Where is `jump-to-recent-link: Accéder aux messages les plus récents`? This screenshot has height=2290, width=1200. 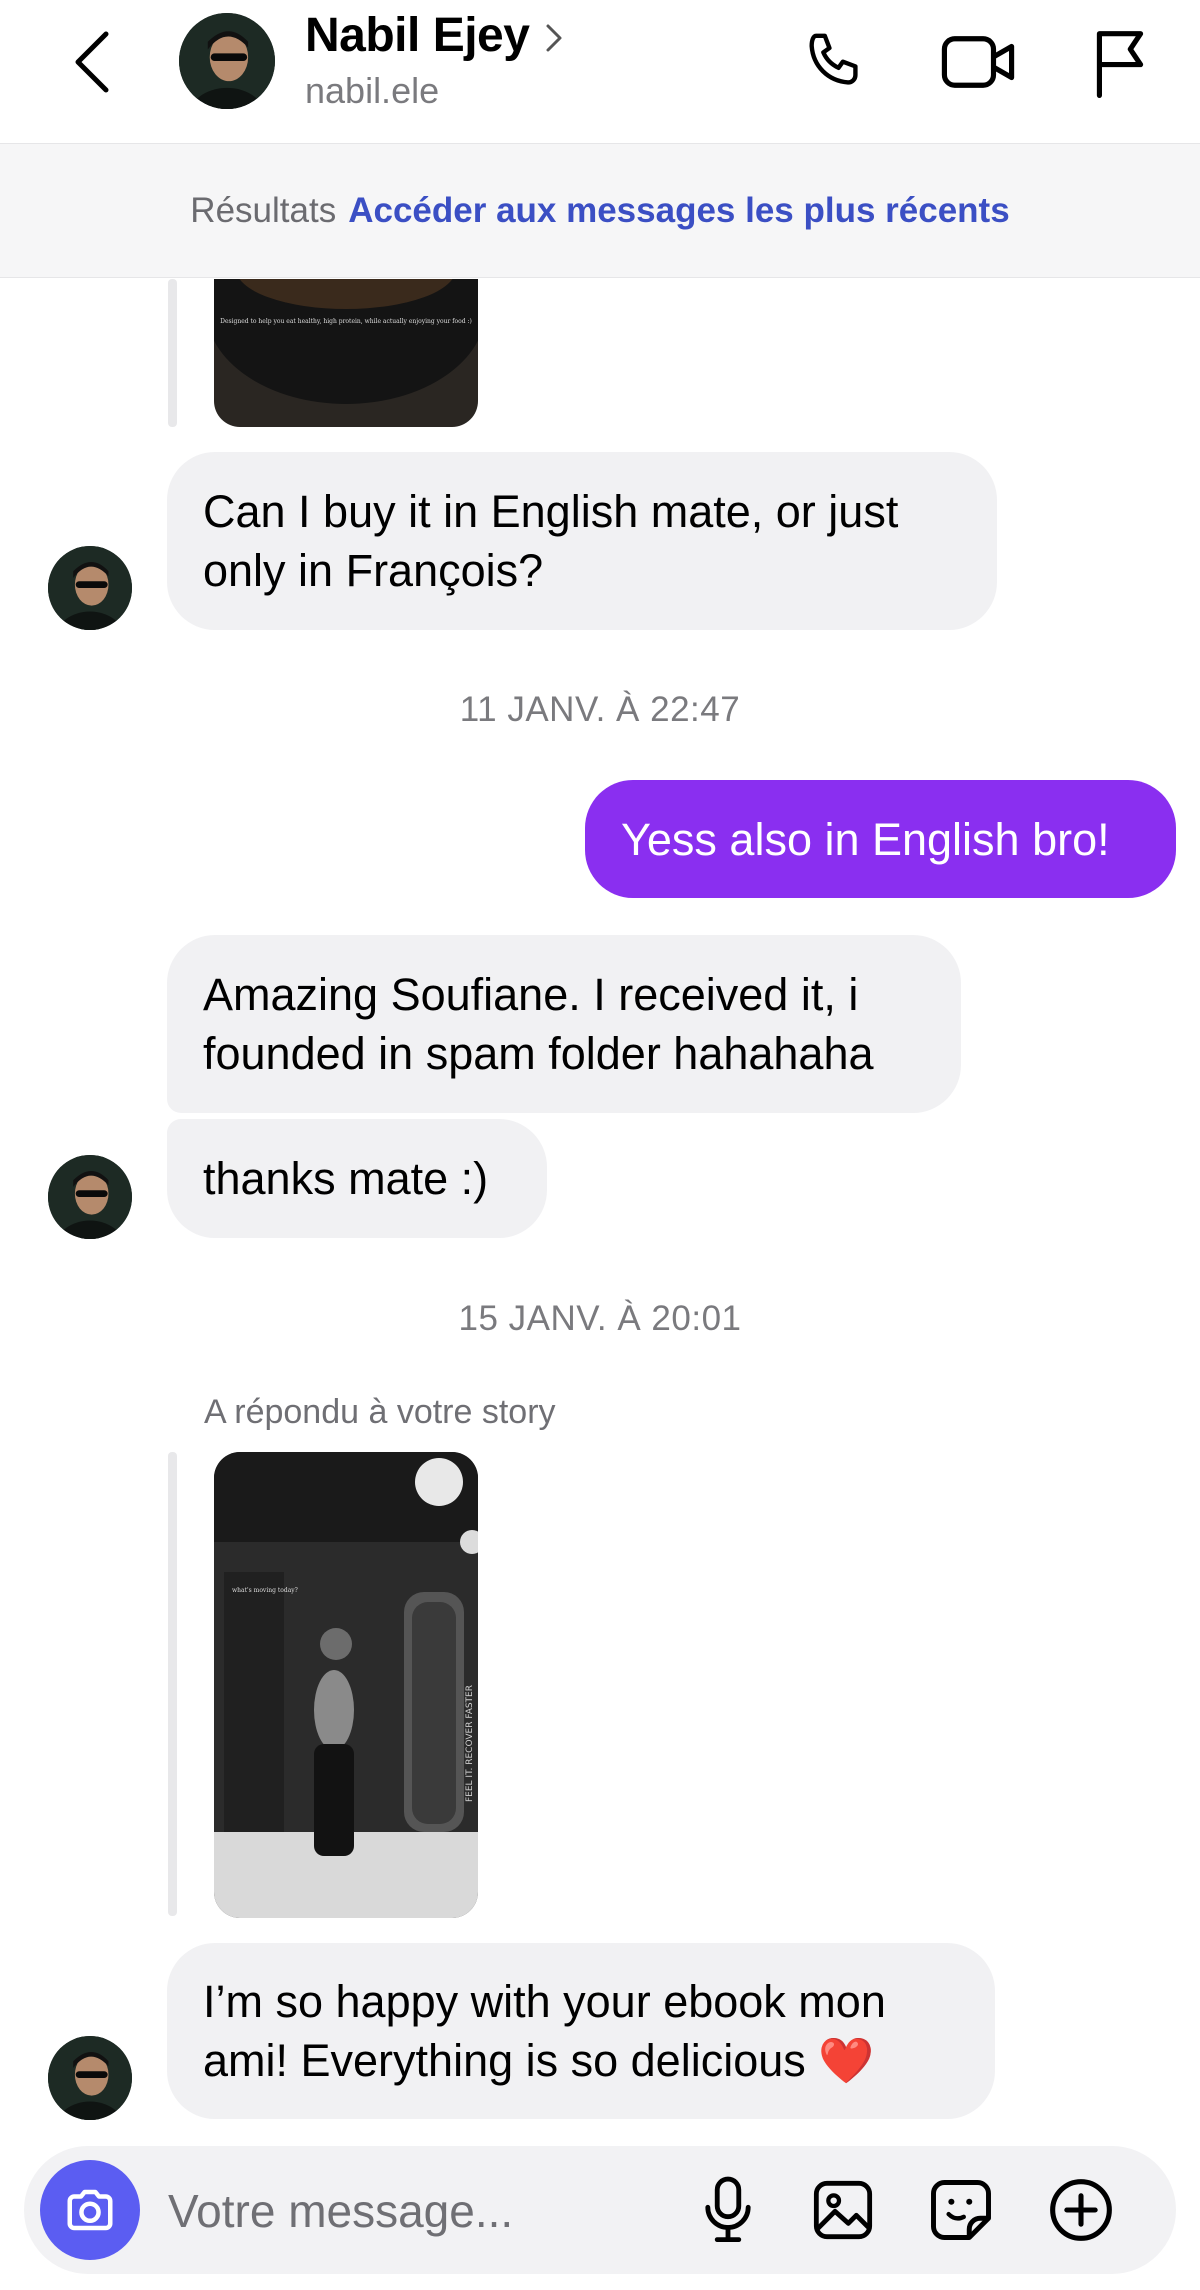
jump-to-recent-link: Accéder aux messages les plus récents is located at coordinates (678, 211).